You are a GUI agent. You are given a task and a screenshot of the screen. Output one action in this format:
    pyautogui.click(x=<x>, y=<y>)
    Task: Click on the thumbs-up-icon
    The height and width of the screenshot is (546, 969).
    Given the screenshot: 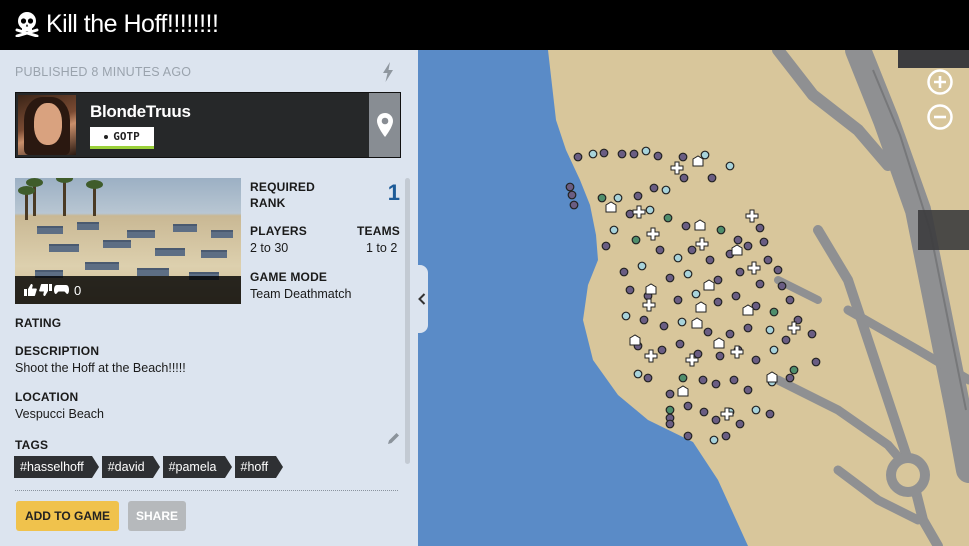 What is the action you would take?
    pyautogui.click(x=30, y=290)
    